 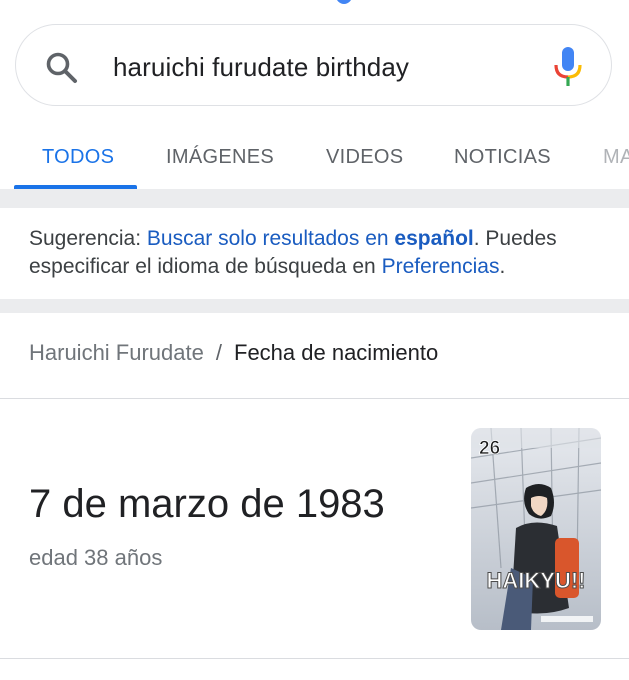 I want to click on breadcrumb-attribute: Fecha de nacimiento, so click(x=336, y=352).